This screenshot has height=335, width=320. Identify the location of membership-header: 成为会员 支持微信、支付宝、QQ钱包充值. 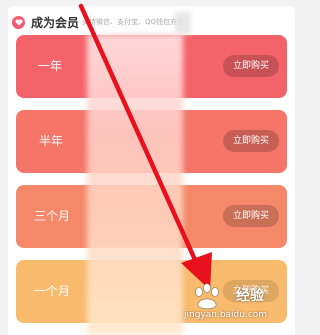
(98, 22).